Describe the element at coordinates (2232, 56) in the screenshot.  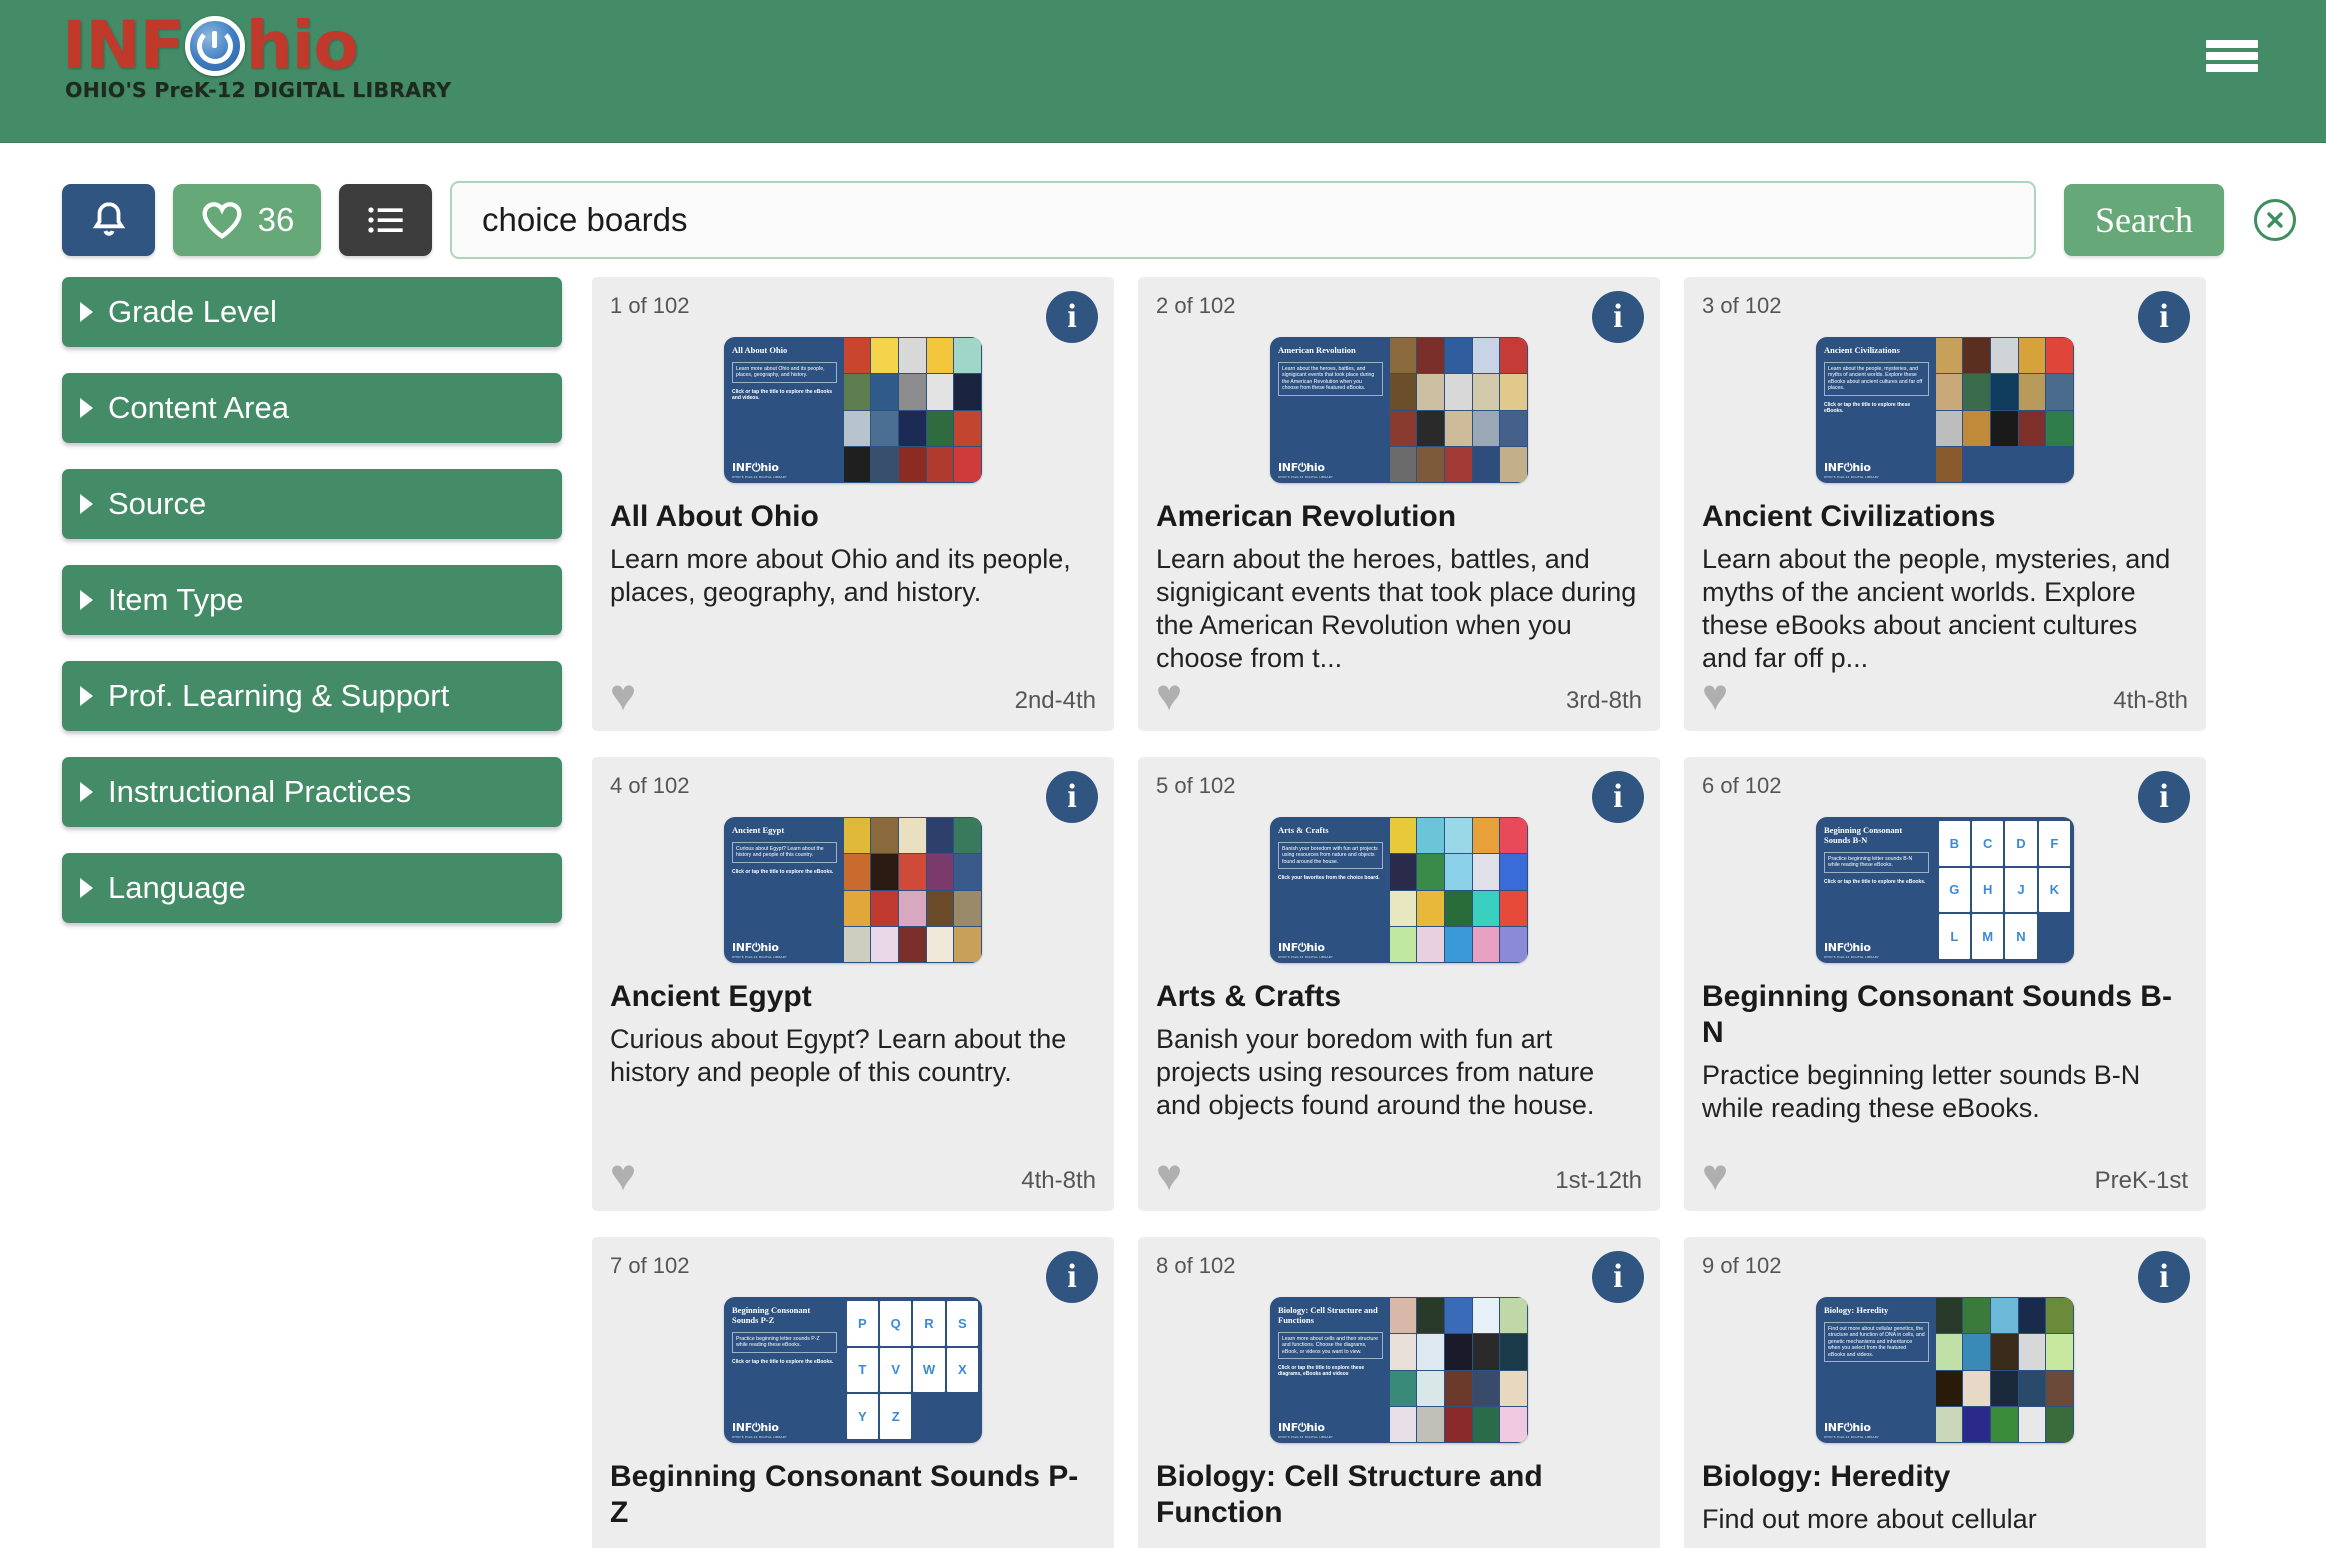
I see `hamburger-menu-icon` at that location.